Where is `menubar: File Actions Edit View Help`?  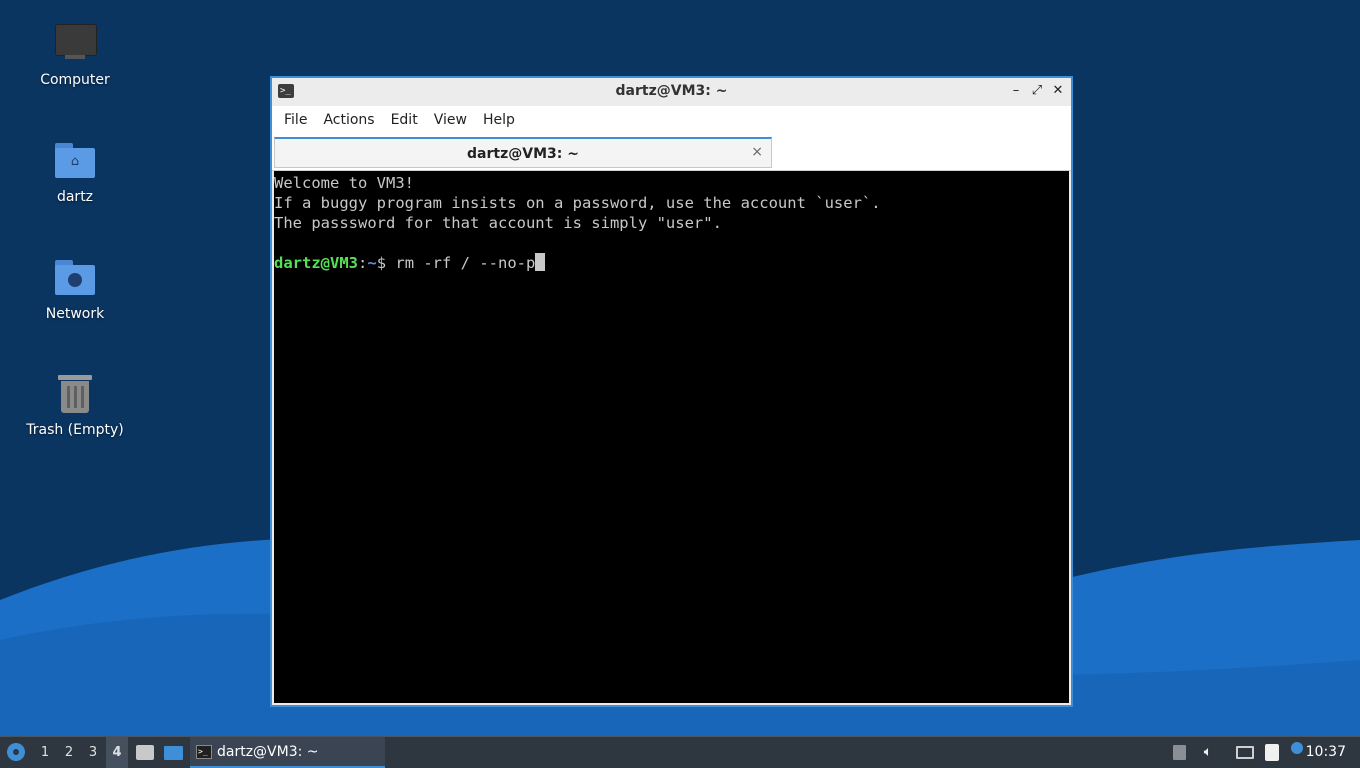 menubar: File Actions Edit View Help is located at coordinates (671, 120).